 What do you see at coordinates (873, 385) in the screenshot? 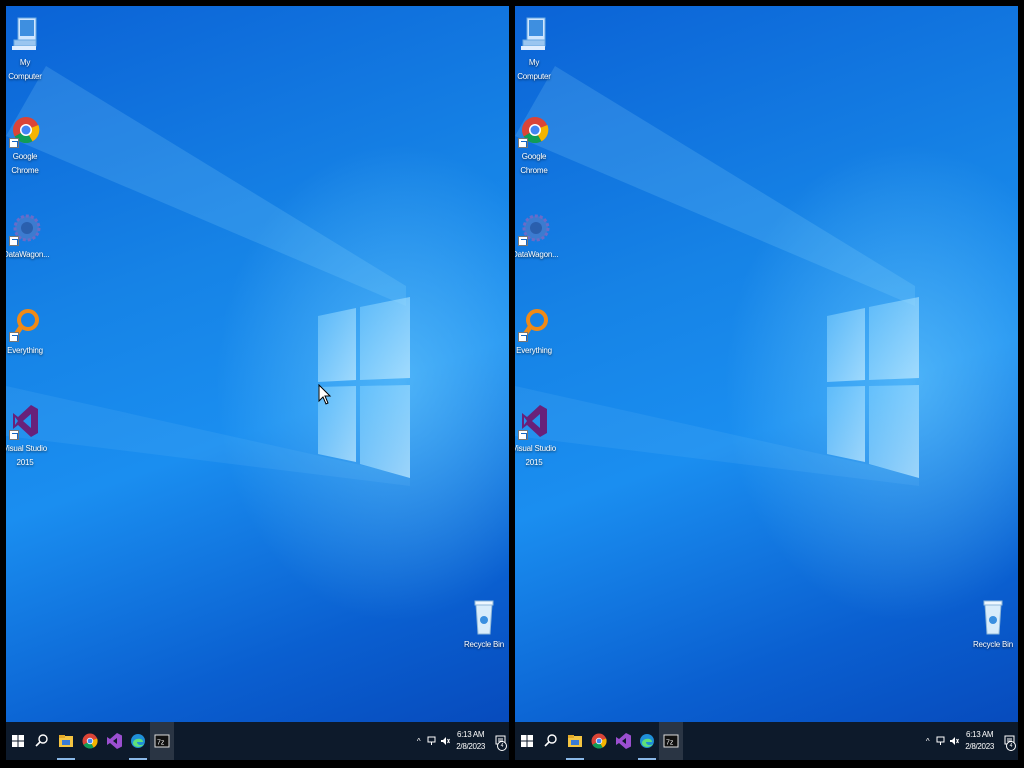
I see `windows-logo-wallpaper` at bounding box center [873, 385].